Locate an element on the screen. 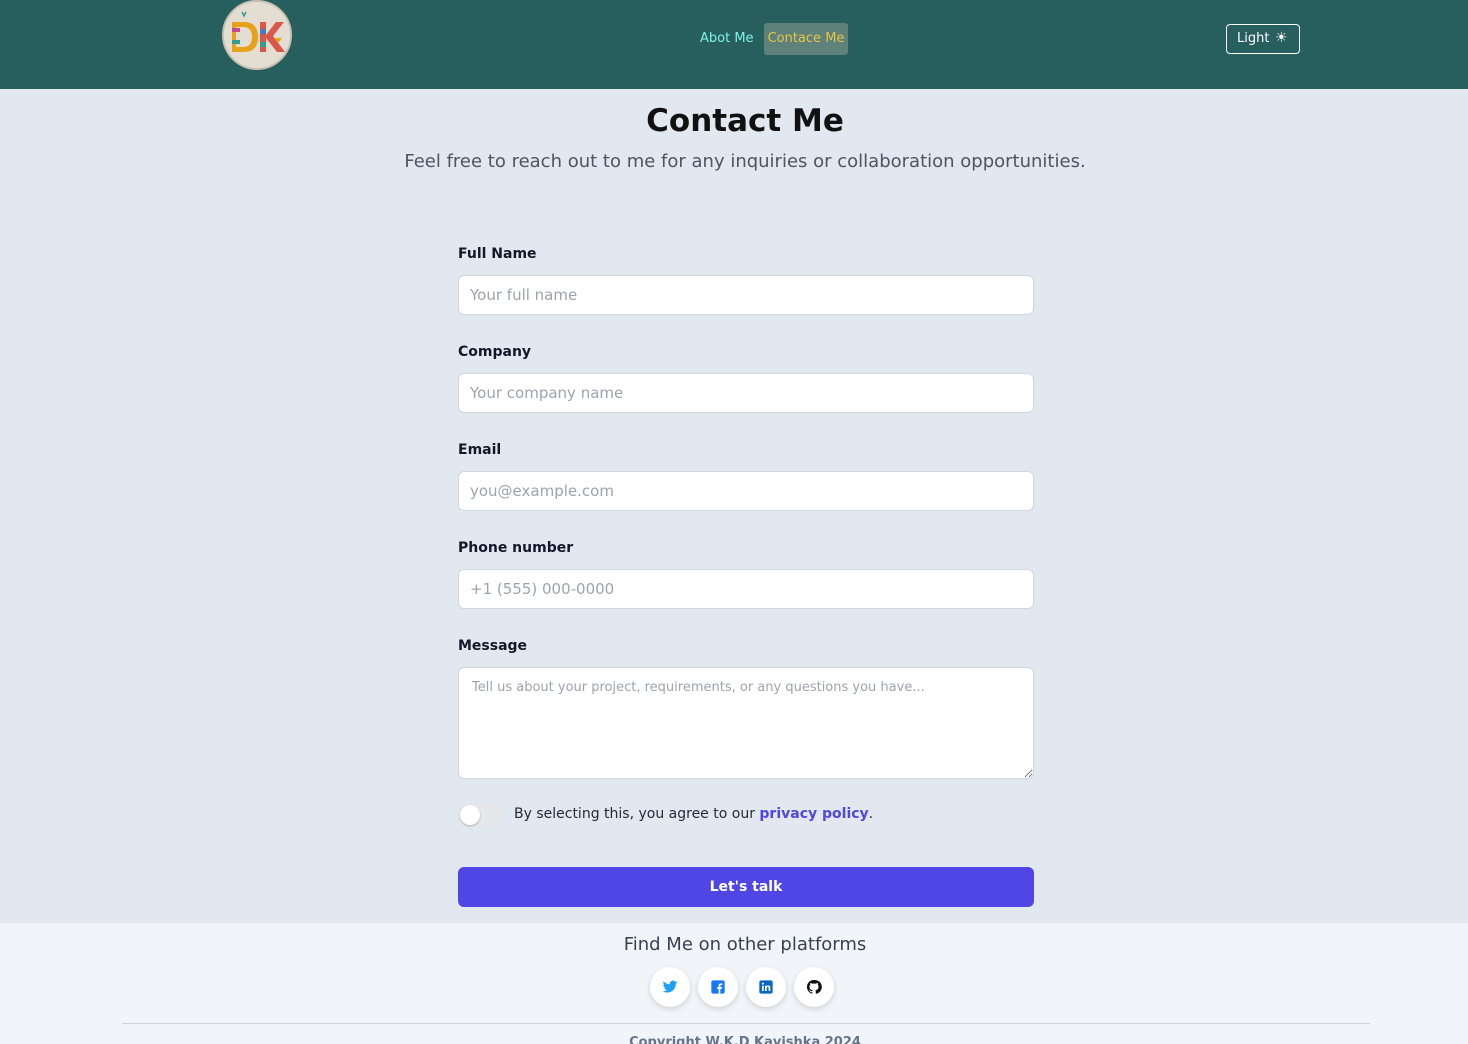 The width and height of the screenshot is (1468, 1044). nav-contact-me: Contace Me is located at coordinates (806, 39).